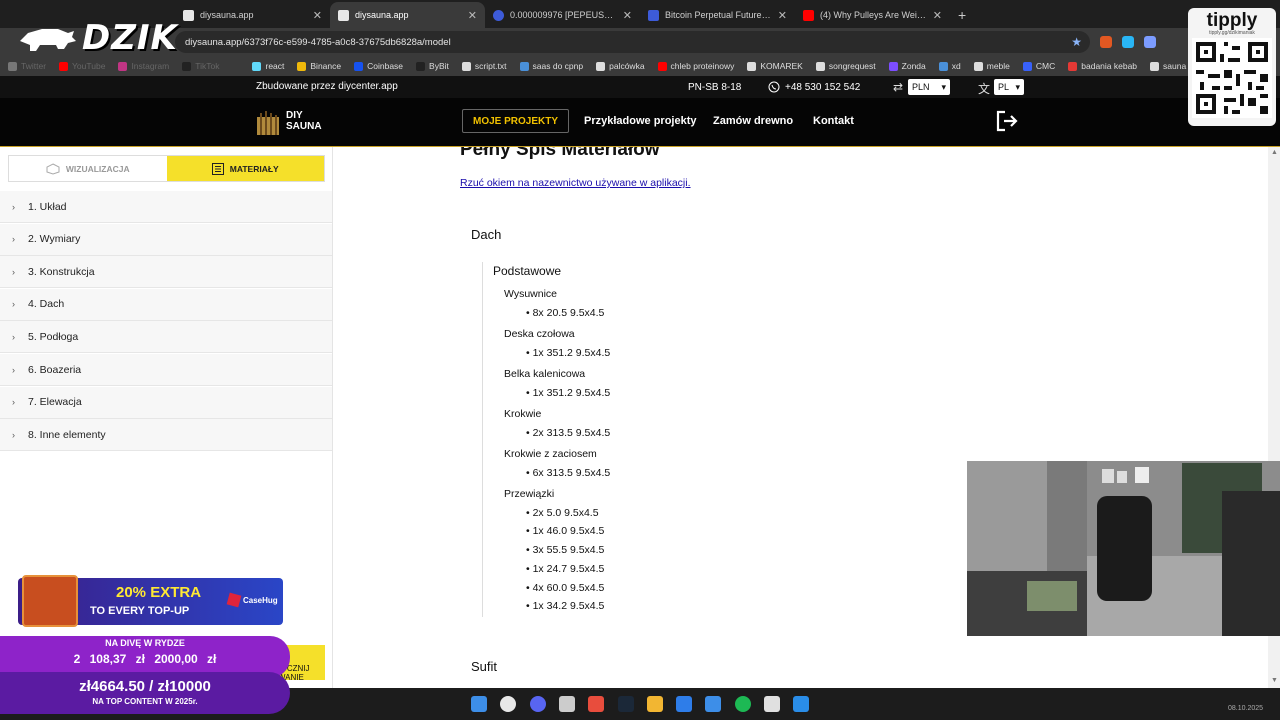 The height and width of the screenshot is (720, 1280). I want to click on bookmark-item: saas do cpnp, so click(551, 66).